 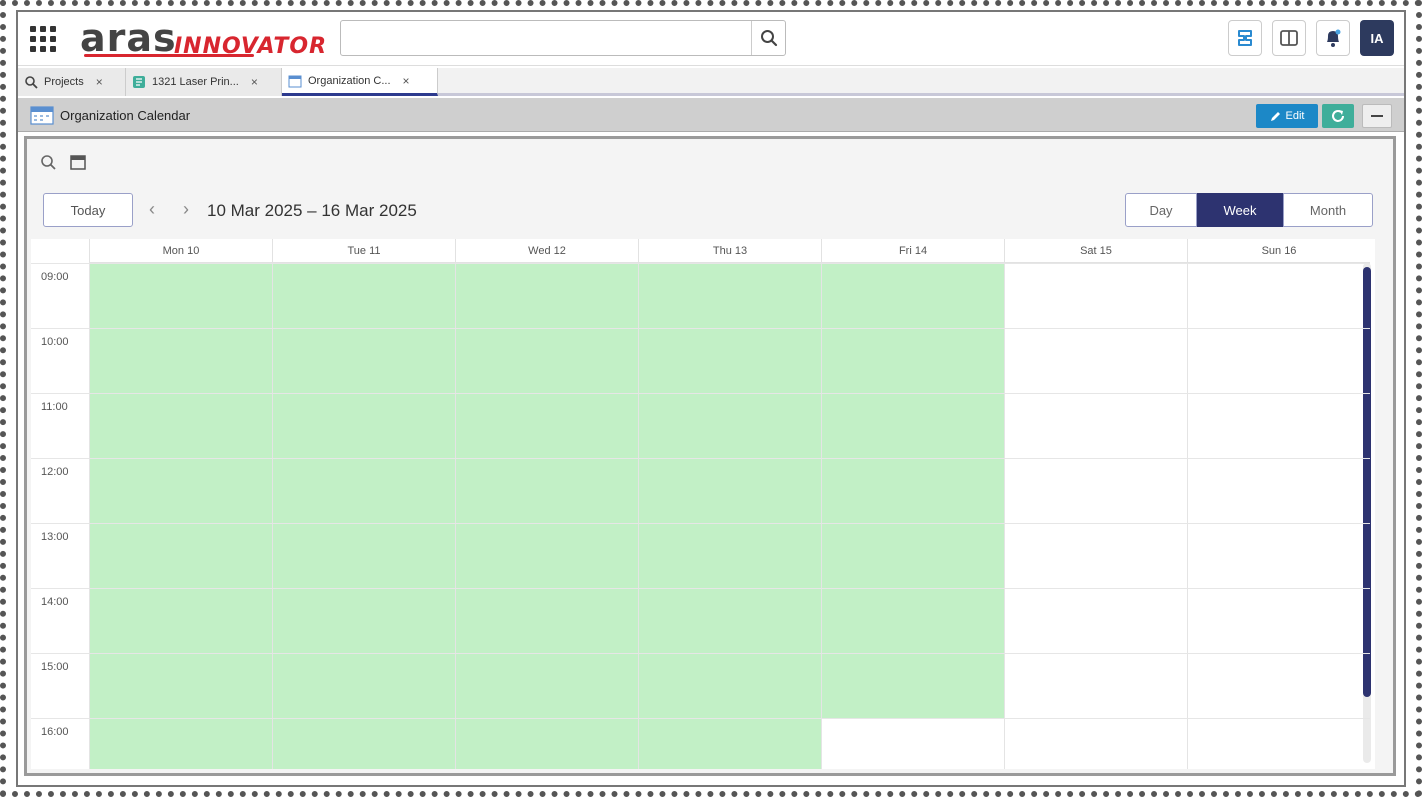 I want to click on calendar-toolbar, so click(x=63, y=162).